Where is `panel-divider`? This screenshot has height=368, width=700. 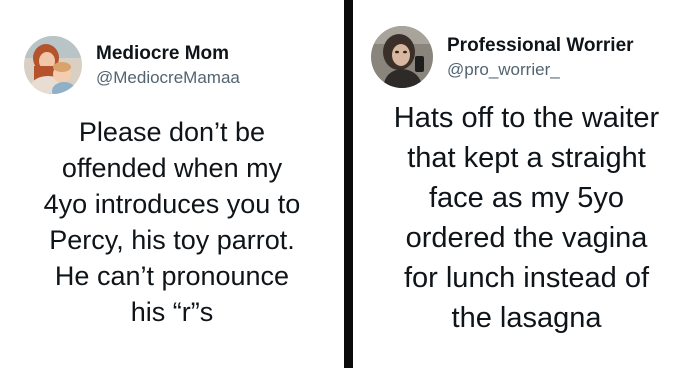
panel-divider is located at coordinates (348, 184).